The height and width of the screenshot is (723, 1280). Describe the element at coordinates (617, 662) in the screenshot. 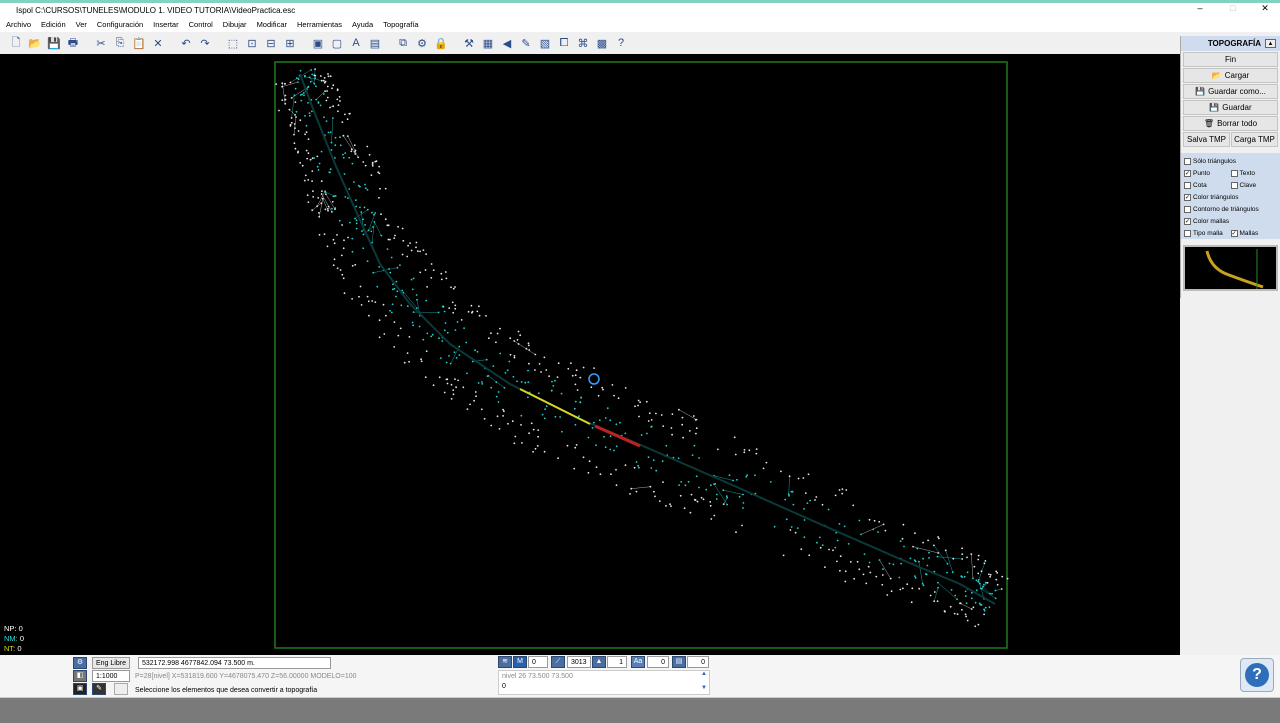

I see `field-3: 1` at that location.